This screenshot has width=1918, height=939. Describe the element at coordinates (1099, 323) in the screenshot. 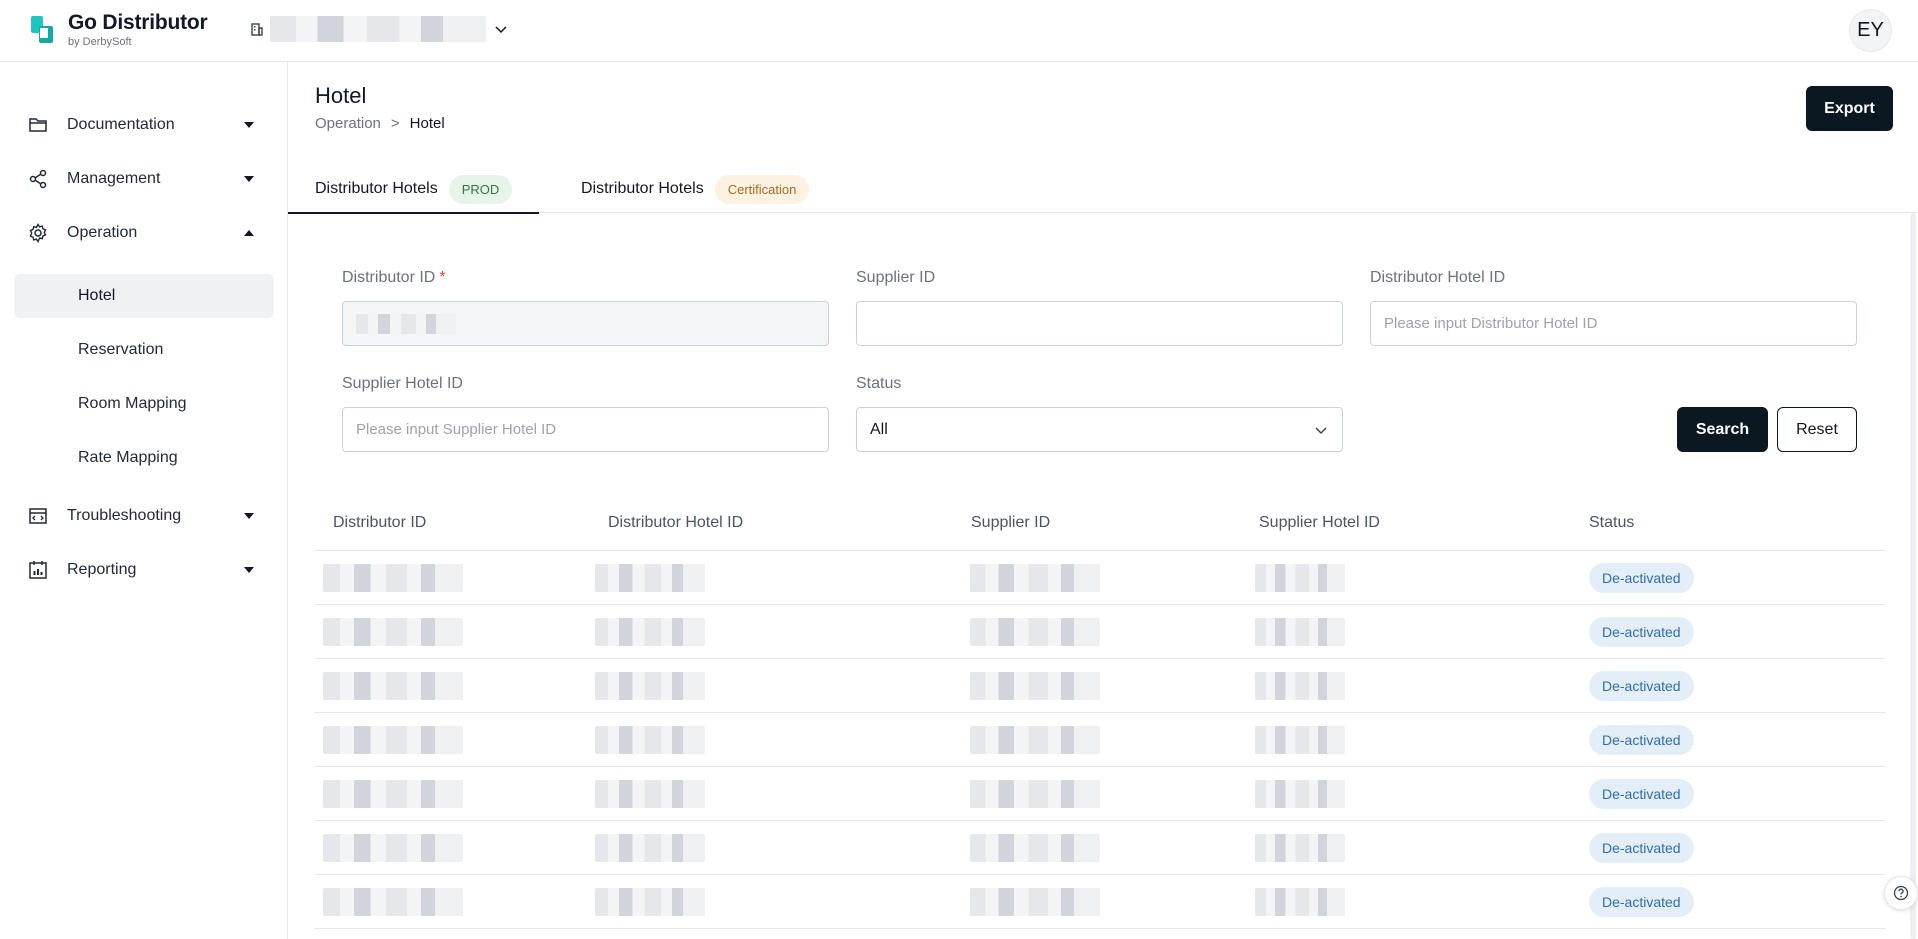

I see `supplier-id-field` at that location.